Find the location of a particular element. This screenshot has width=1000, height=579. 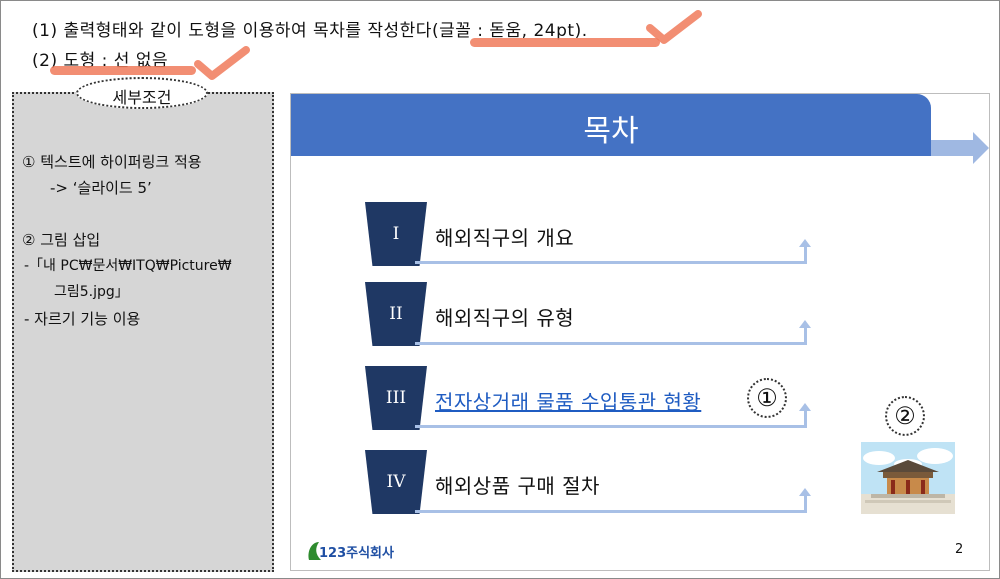

toc-item-text: 해외상품 구매 절차 is located at coordinates (517, 486).